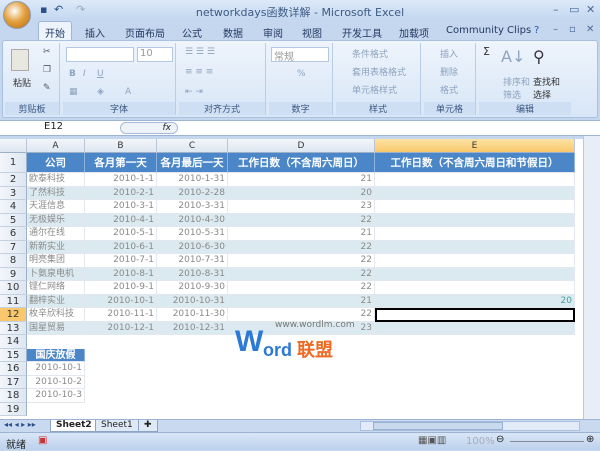 The image size is (600, 451). I want to click on redo-icon: ↷, so click(80, 9).